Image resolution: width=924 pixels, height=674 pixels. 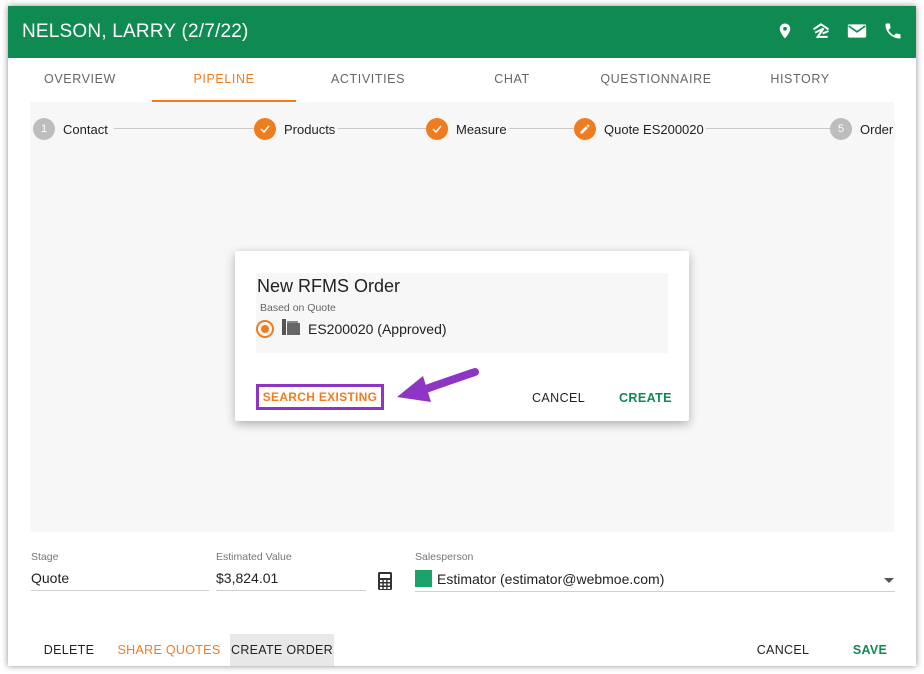 What do you see at coordinates (558, 398) in the screenshot?
I see `dialog-cancel-button: CANCEL` at bounding box center [558, 398].